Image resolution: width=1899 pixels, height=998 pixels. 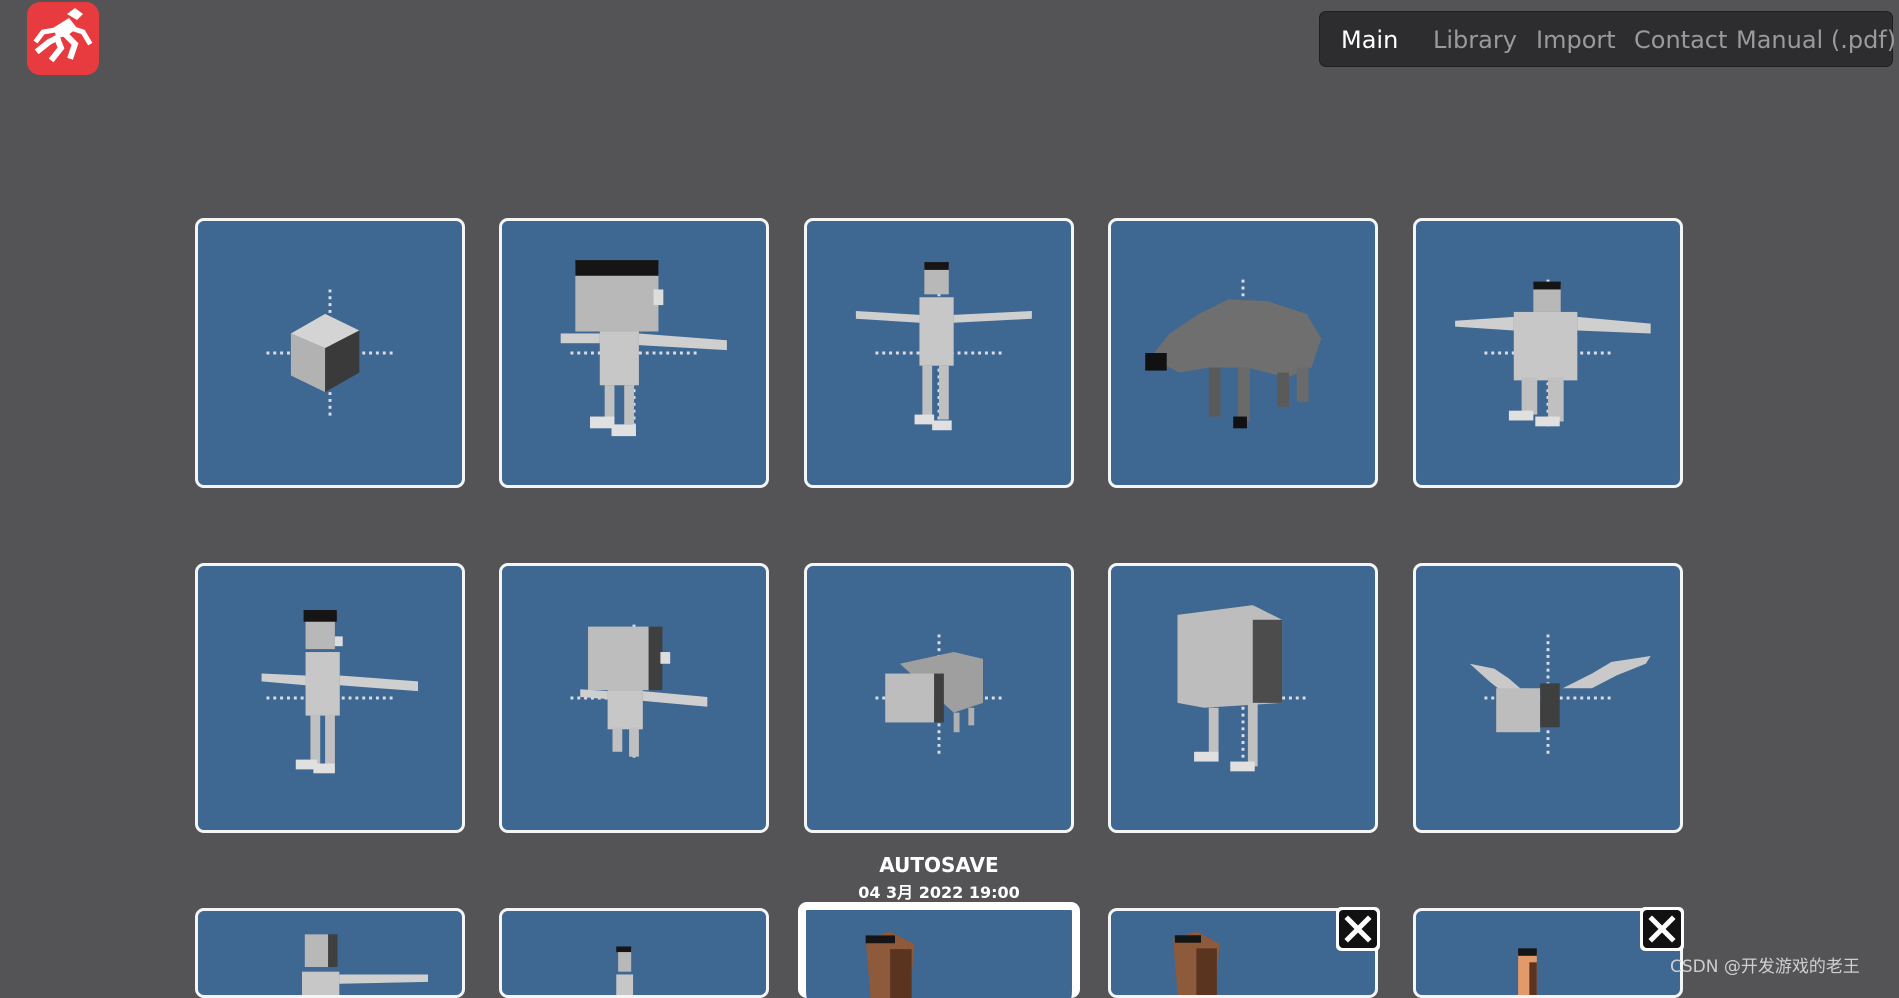 I want to click on model-tile-autosave, so click(x=939, y=950).